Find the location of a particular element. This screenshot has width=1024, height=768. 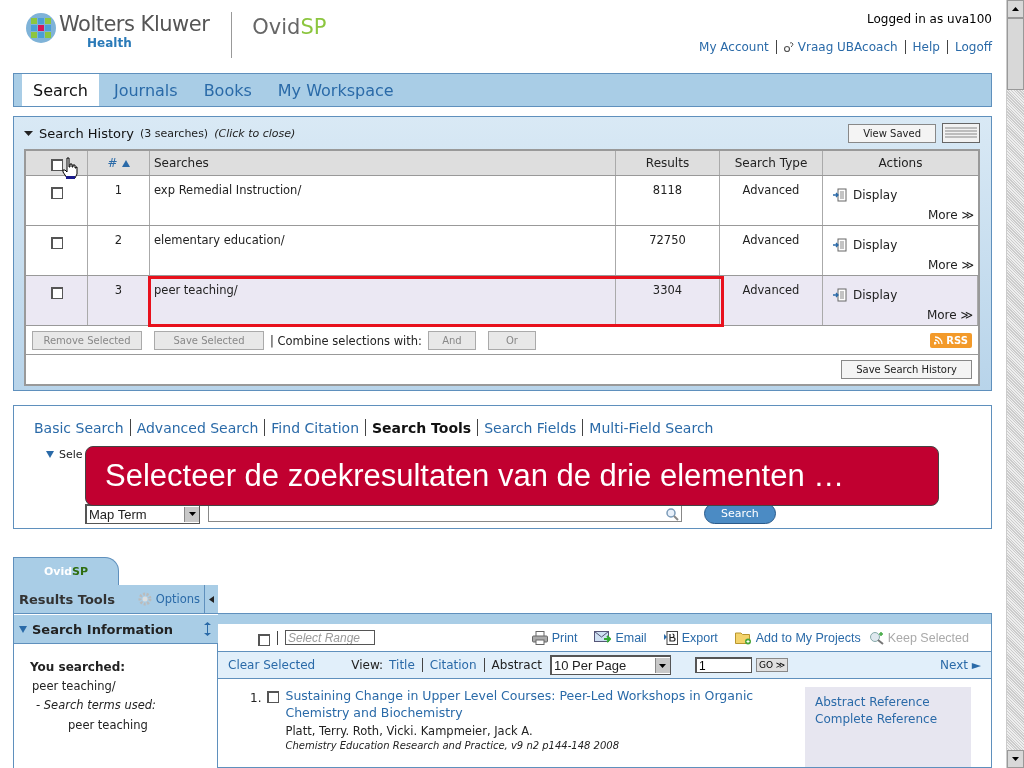

help-person-icon is located at coordinates (788, 47).